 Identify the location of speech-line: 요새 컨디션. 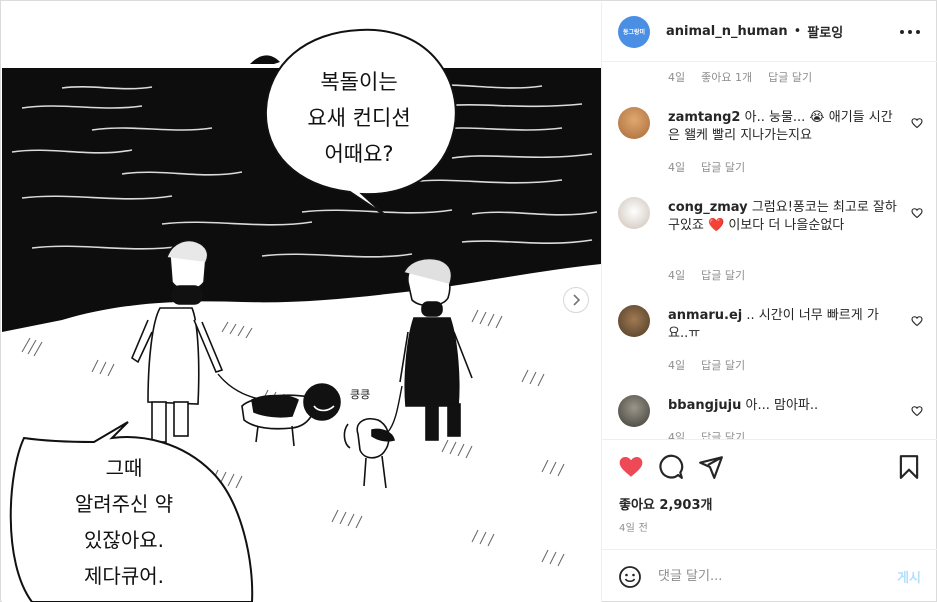
(359, 118).